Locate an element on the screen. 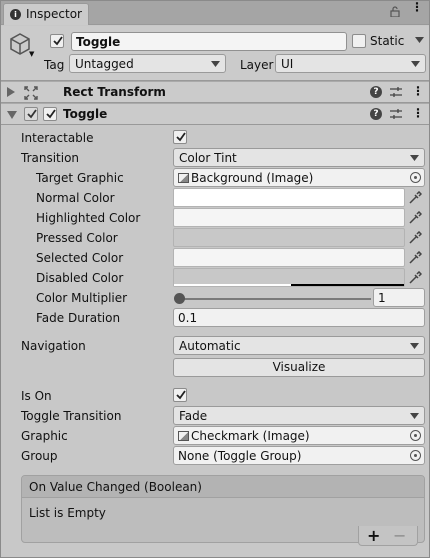 Image resolution: width=430 pixels, height=558 pixels. event-header: On Value Changed (Boolean) is located at coordinates (223, 487).